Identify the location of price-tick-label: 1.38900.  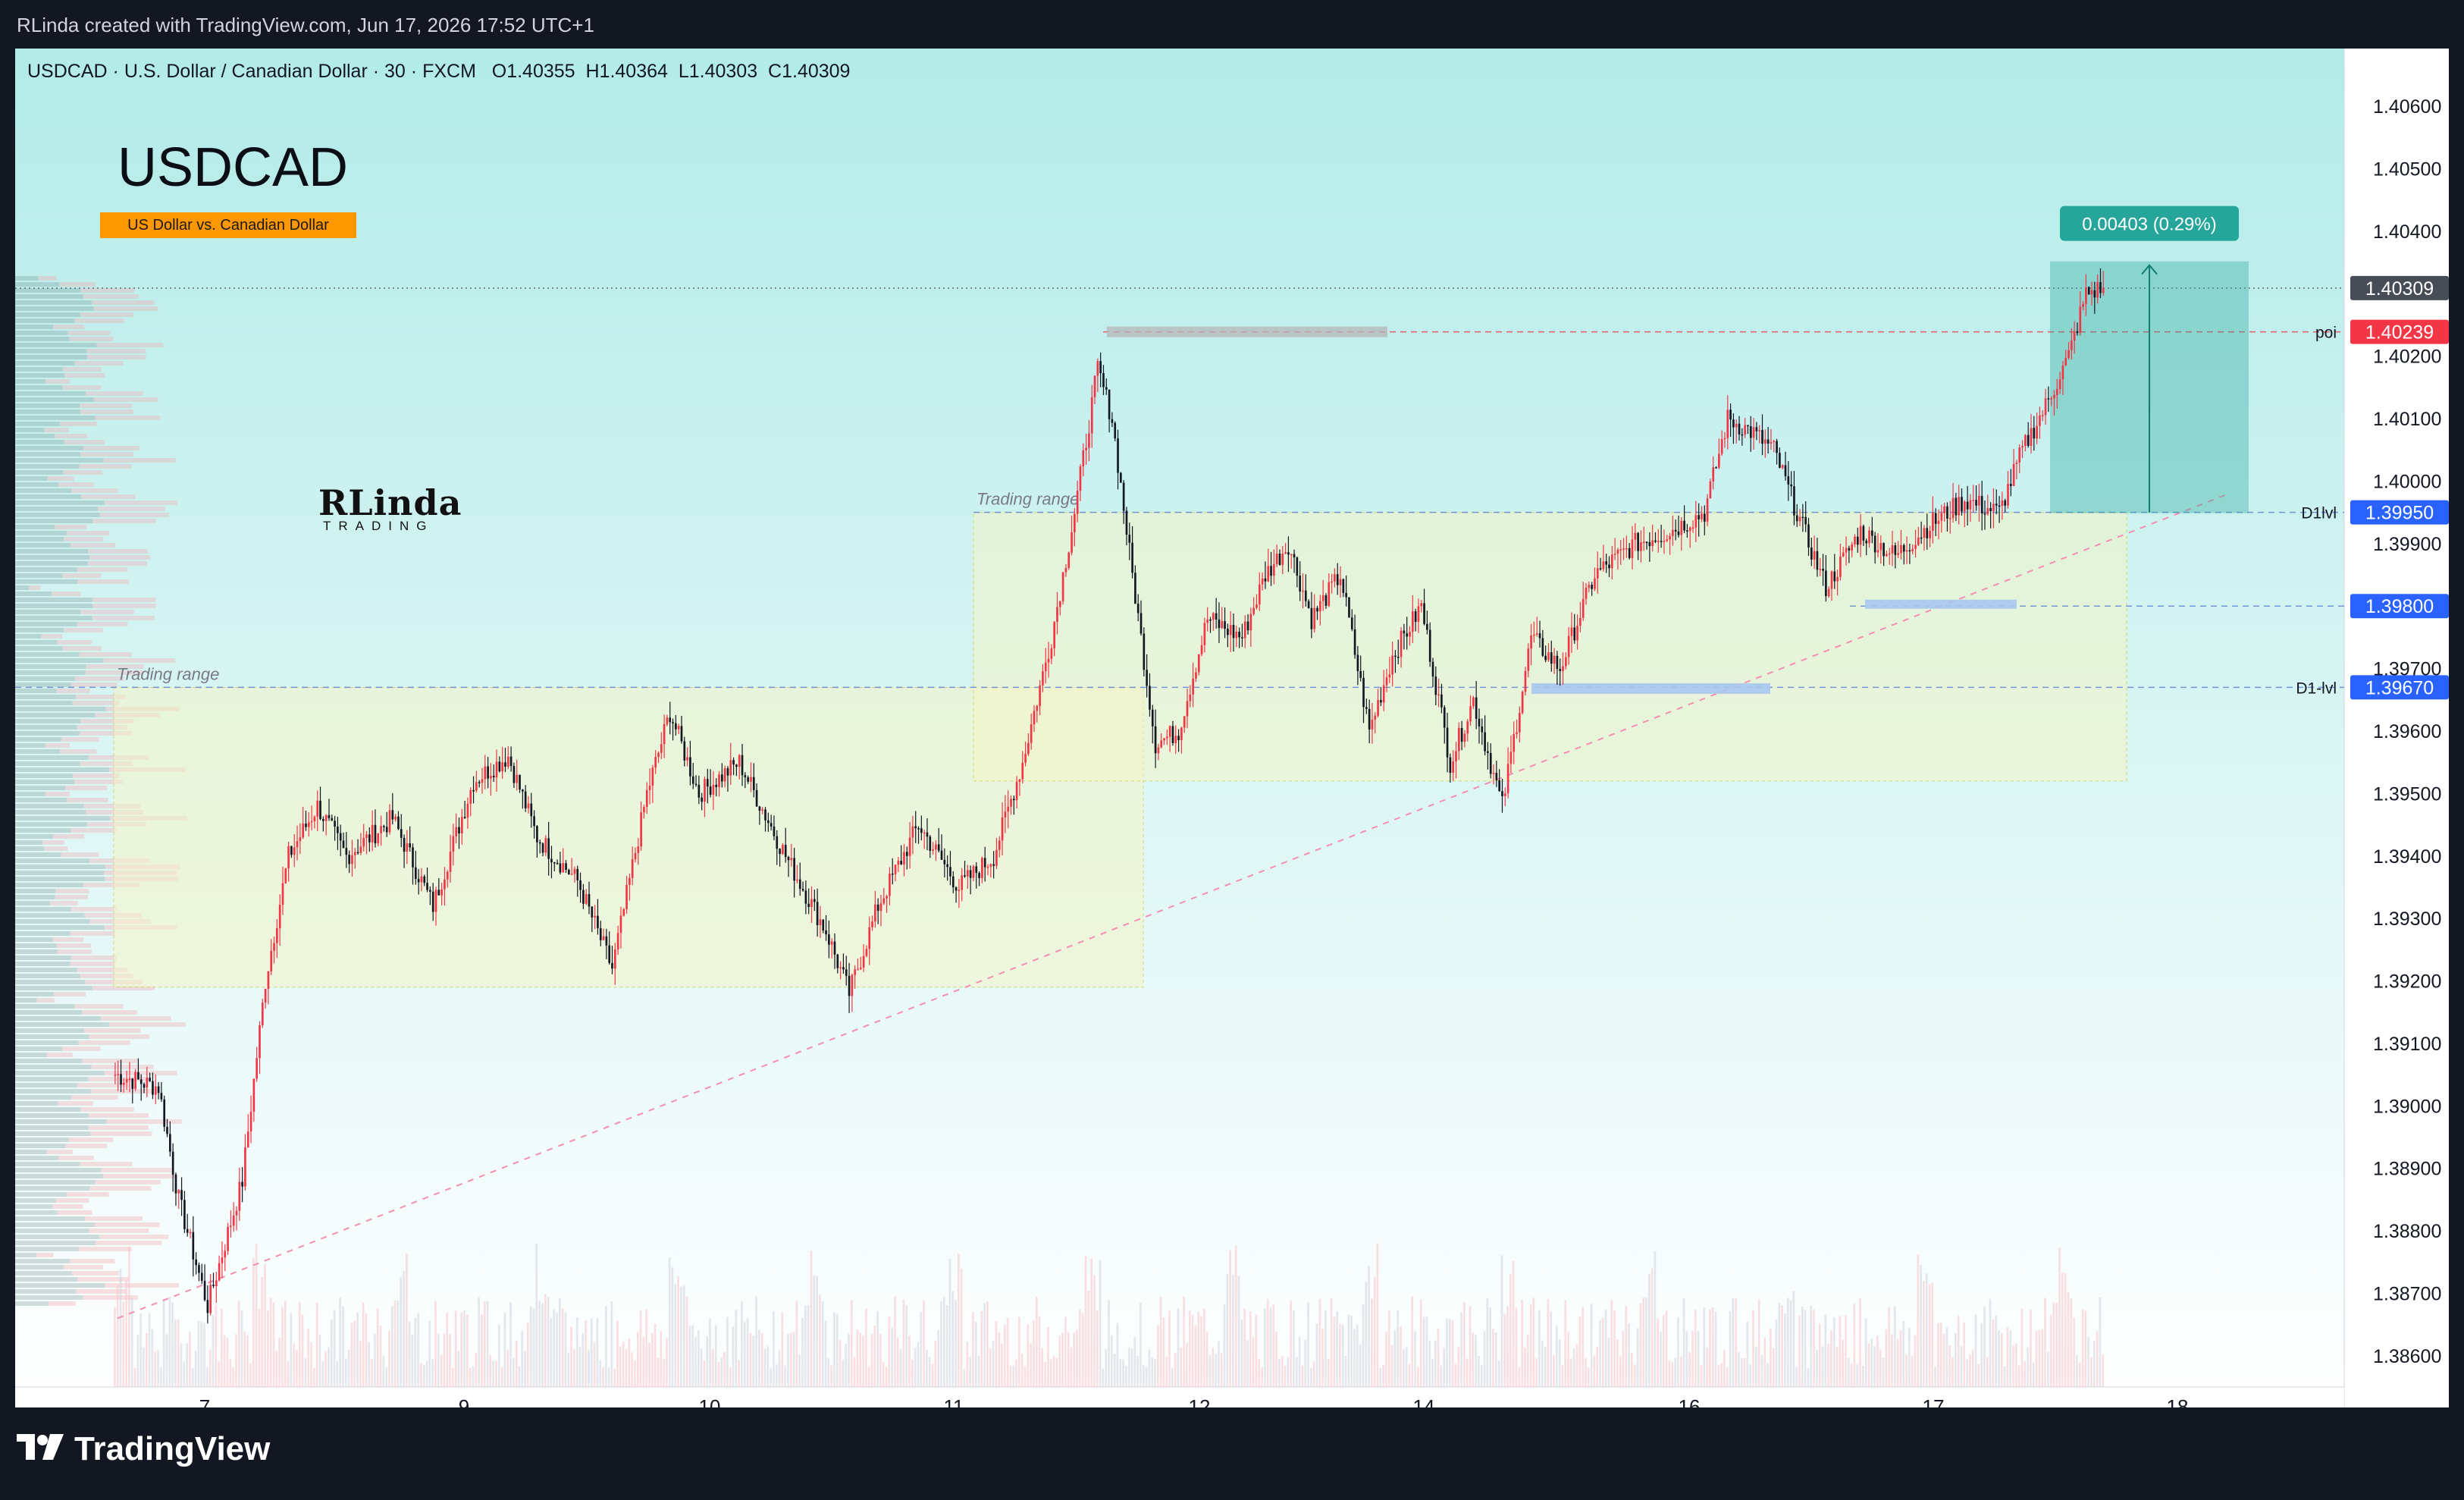
(2407, 1169).